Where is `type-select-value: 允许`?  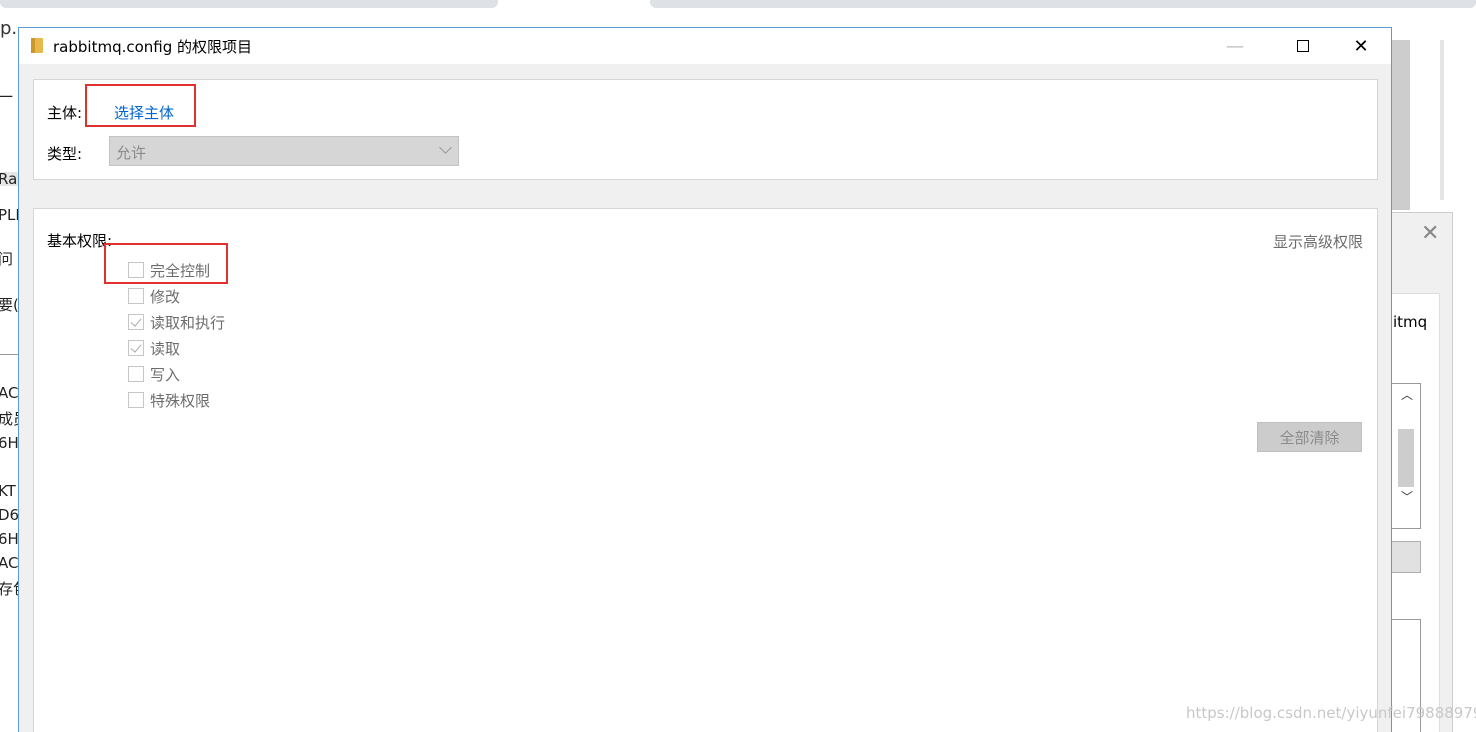
type-select-value: 允许 is located at coordinates (131, 153).